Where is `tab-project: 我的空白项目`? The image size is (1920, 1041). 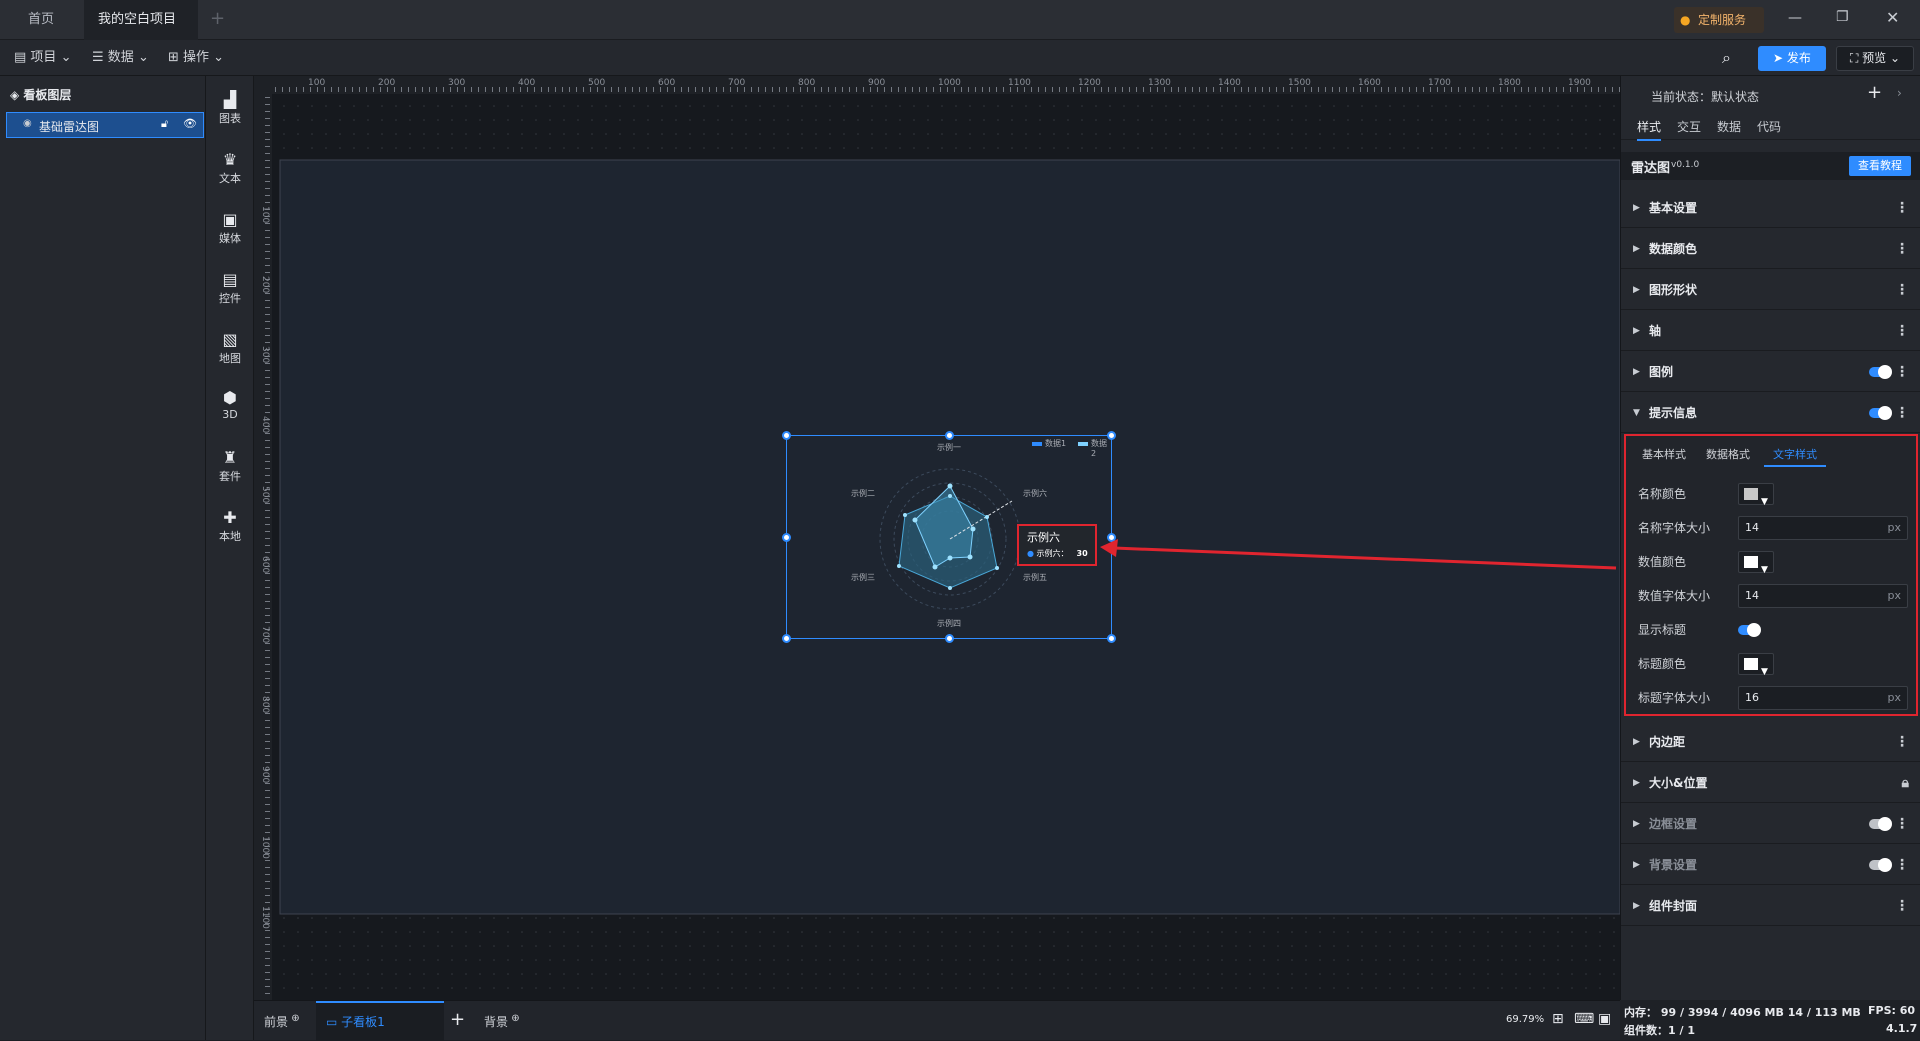 tab-project: 我的空白项目 is located at coordinates (141, 32).